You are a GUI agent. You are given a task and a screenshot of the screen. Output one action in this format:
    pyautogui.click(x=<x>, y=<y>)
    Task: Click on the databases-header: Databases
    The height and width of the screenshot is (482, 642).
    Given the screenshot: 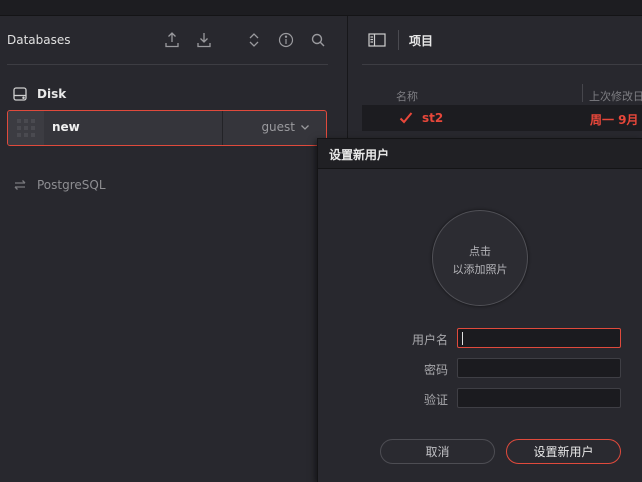 What is the action you would take?
    pyautogui.click(x=173, y=41)
    